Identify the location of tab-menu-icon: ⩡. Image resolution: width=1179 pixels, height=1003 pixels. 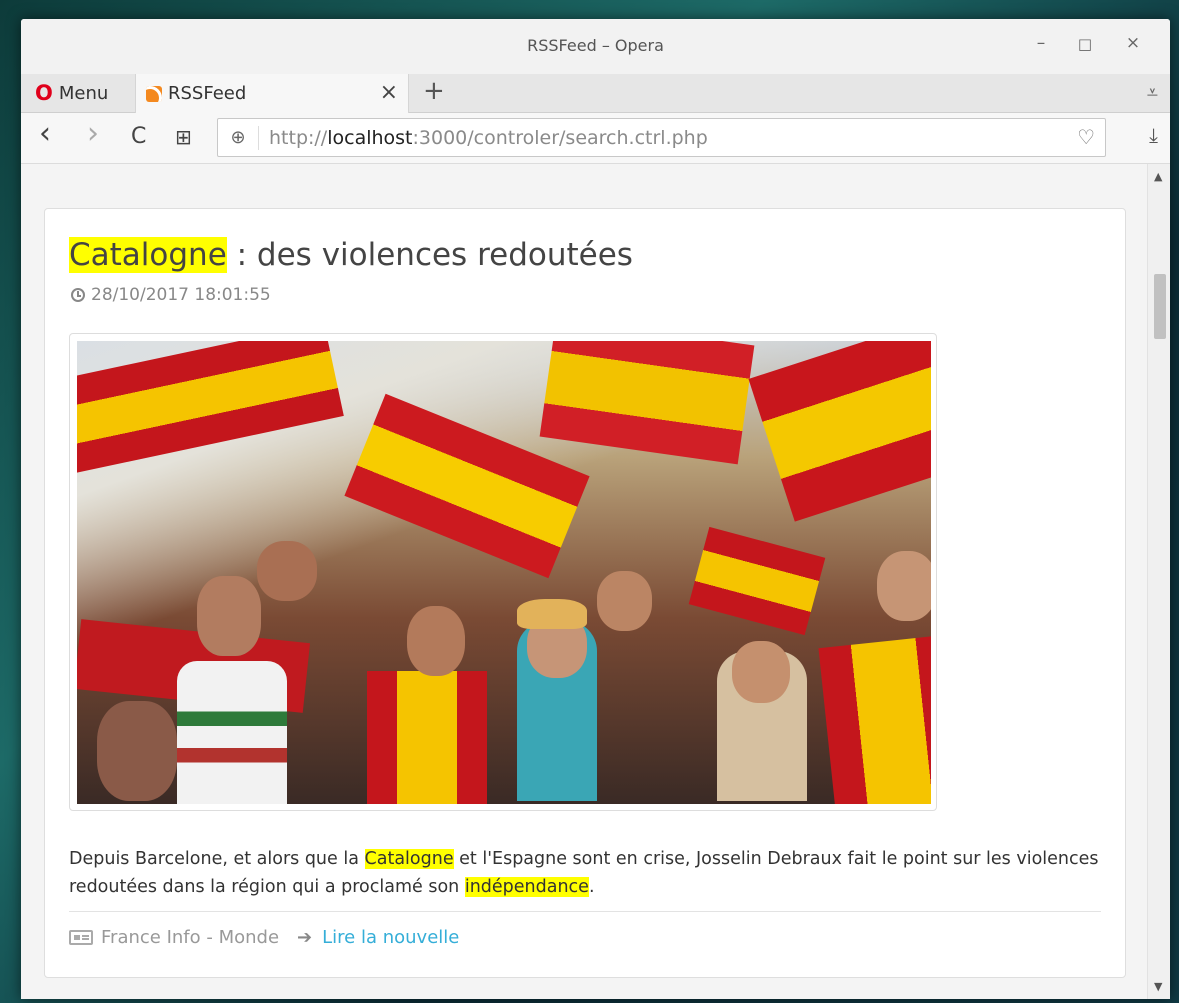
(1152, 92).